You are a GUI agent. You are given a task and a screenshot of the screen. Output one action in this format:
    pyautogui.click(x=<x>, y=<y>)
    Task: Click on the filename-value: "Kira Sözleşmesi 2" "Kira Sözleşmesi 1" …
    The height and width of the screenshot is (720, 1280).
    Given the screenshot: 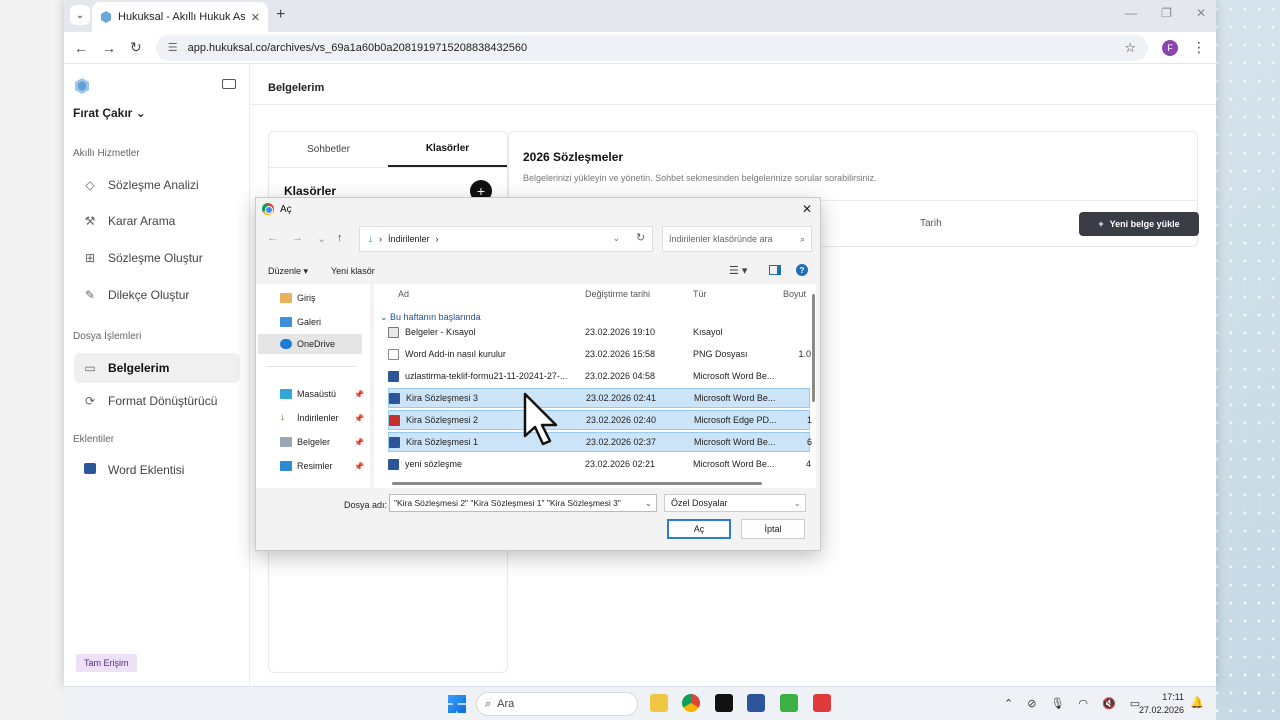 What is the action you would take?
    pyautogui.click(x=507, y=503)
    